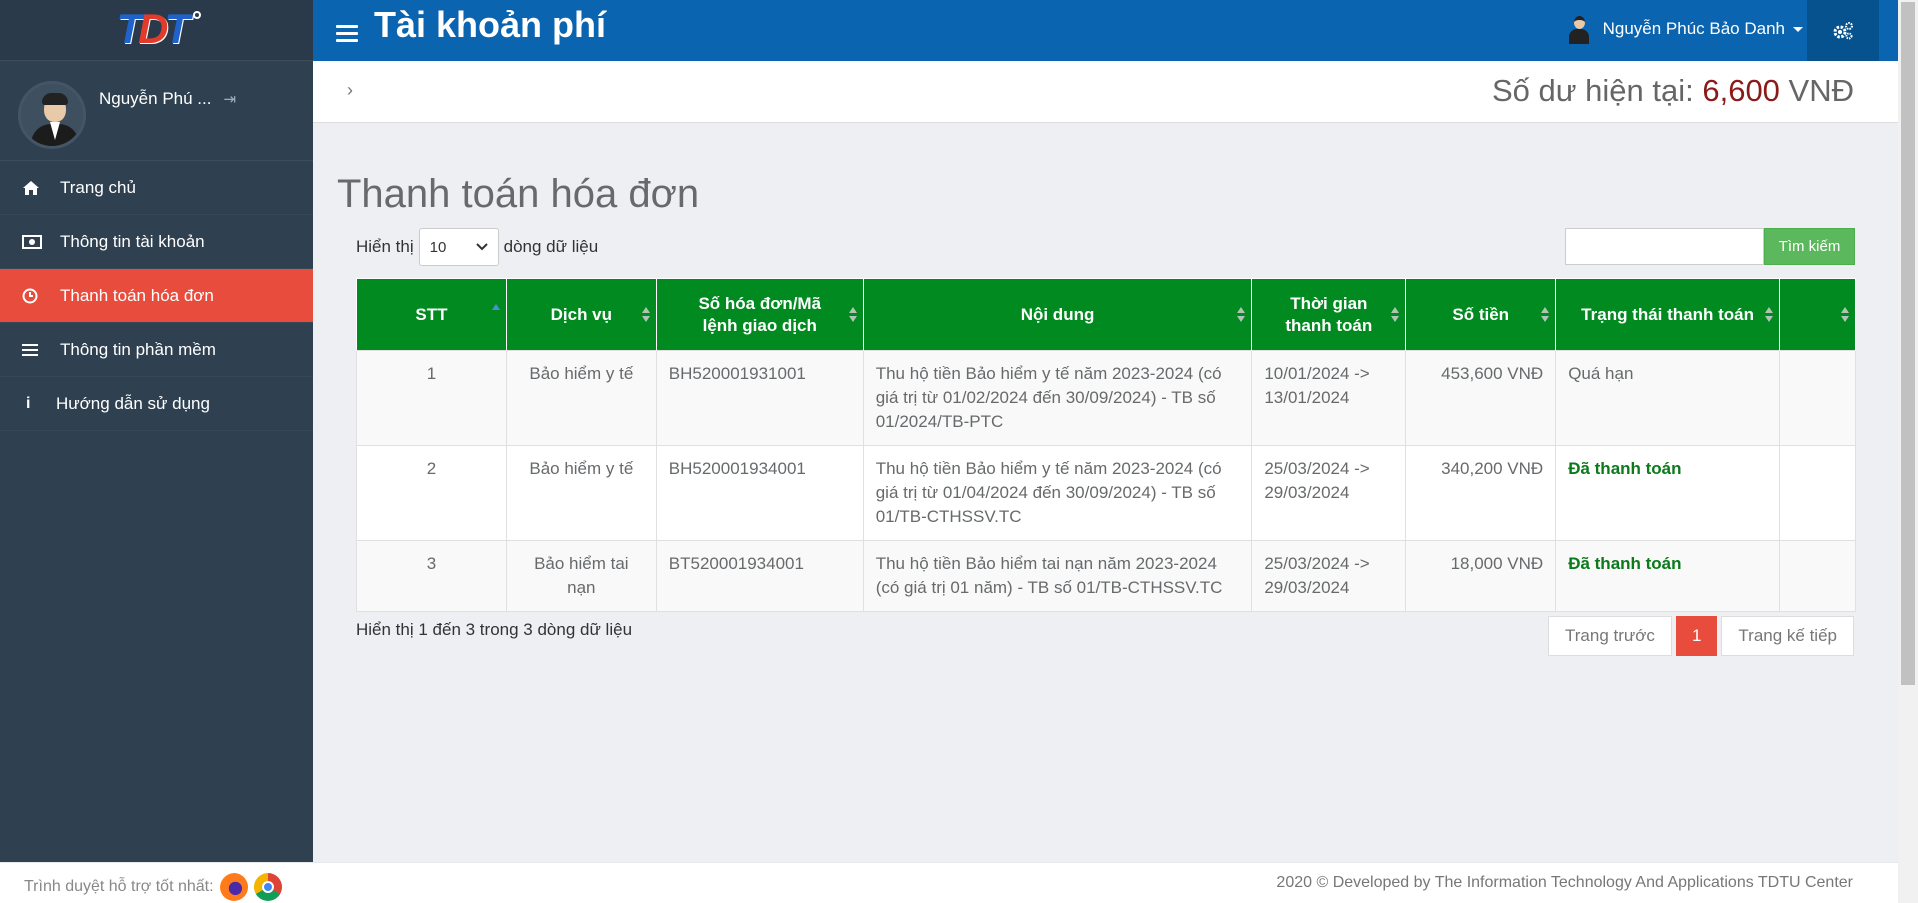  I want to click on length-prefix: Hiển thị, so click(385, 246).